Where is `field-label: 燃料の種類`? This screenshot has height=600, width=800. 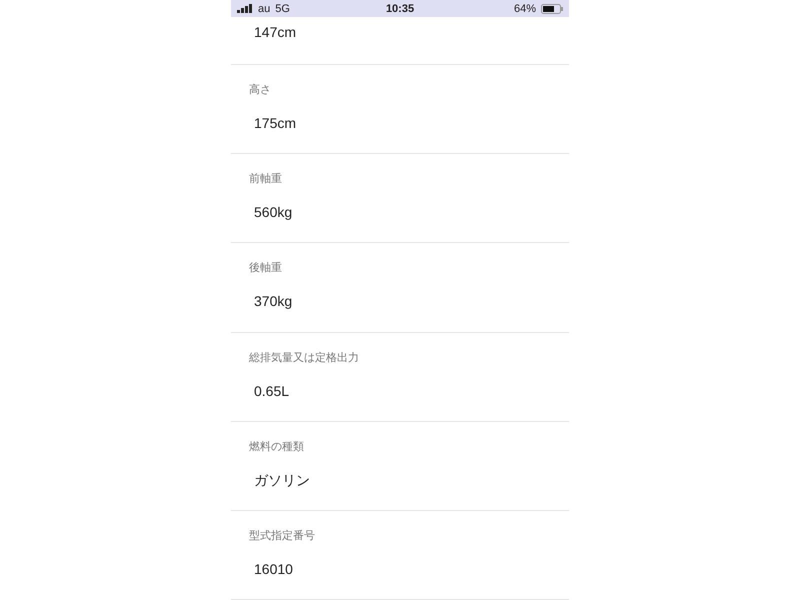 field-label: 燃料の種類 is located at coordinates (276, 447).